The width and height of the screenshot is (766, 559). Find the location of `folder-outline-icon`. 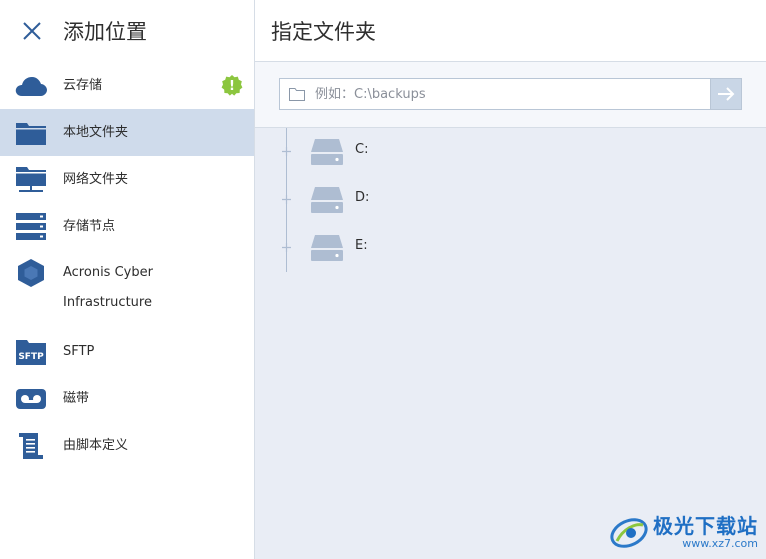

folder-outline-icon is located at coordinates (297, 94).